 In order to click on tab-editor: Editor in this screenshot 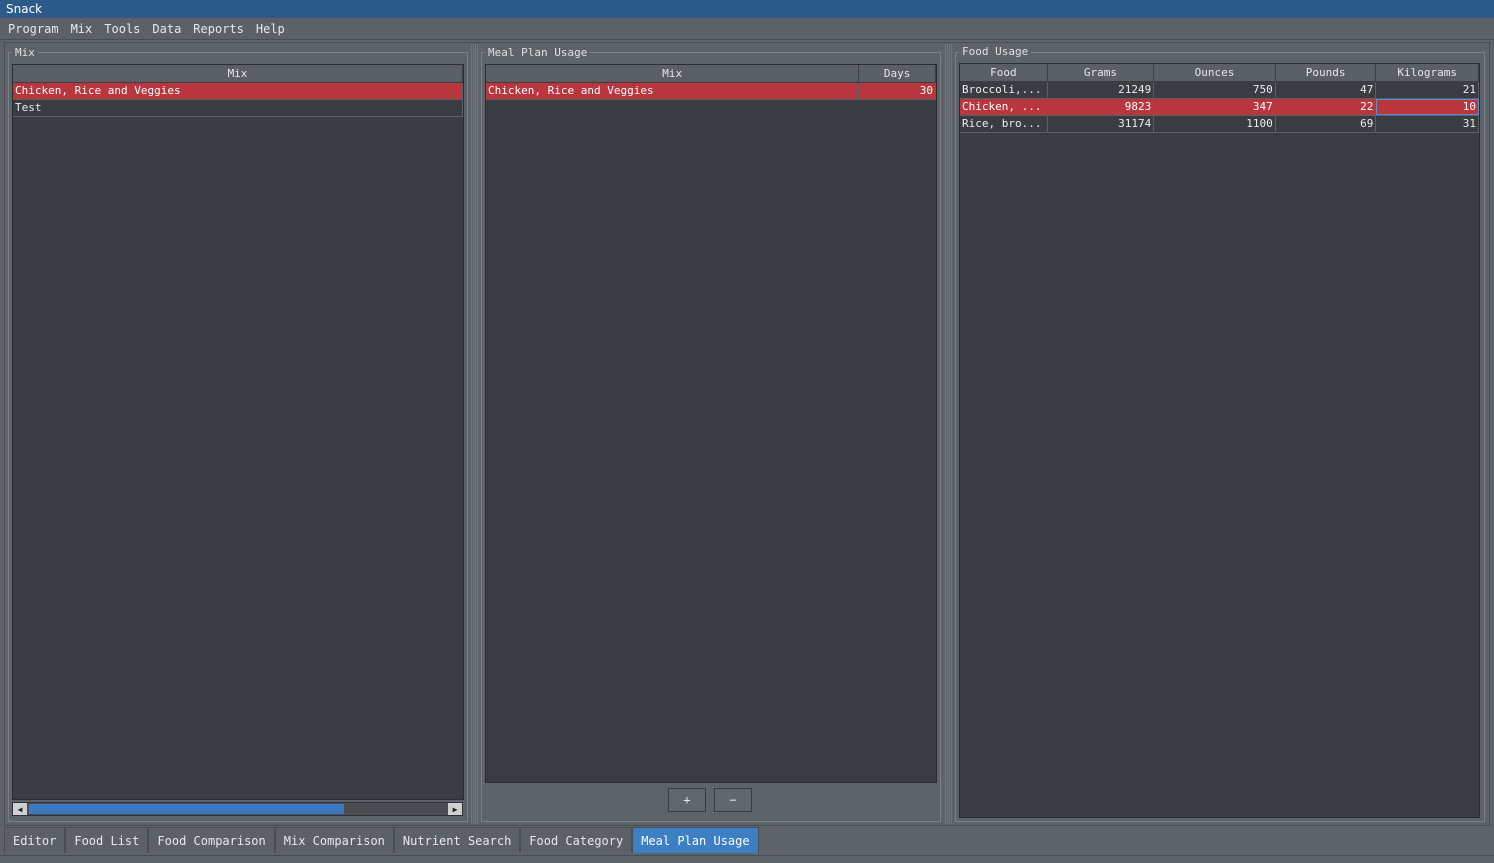, I will do `click(35, 840)`.